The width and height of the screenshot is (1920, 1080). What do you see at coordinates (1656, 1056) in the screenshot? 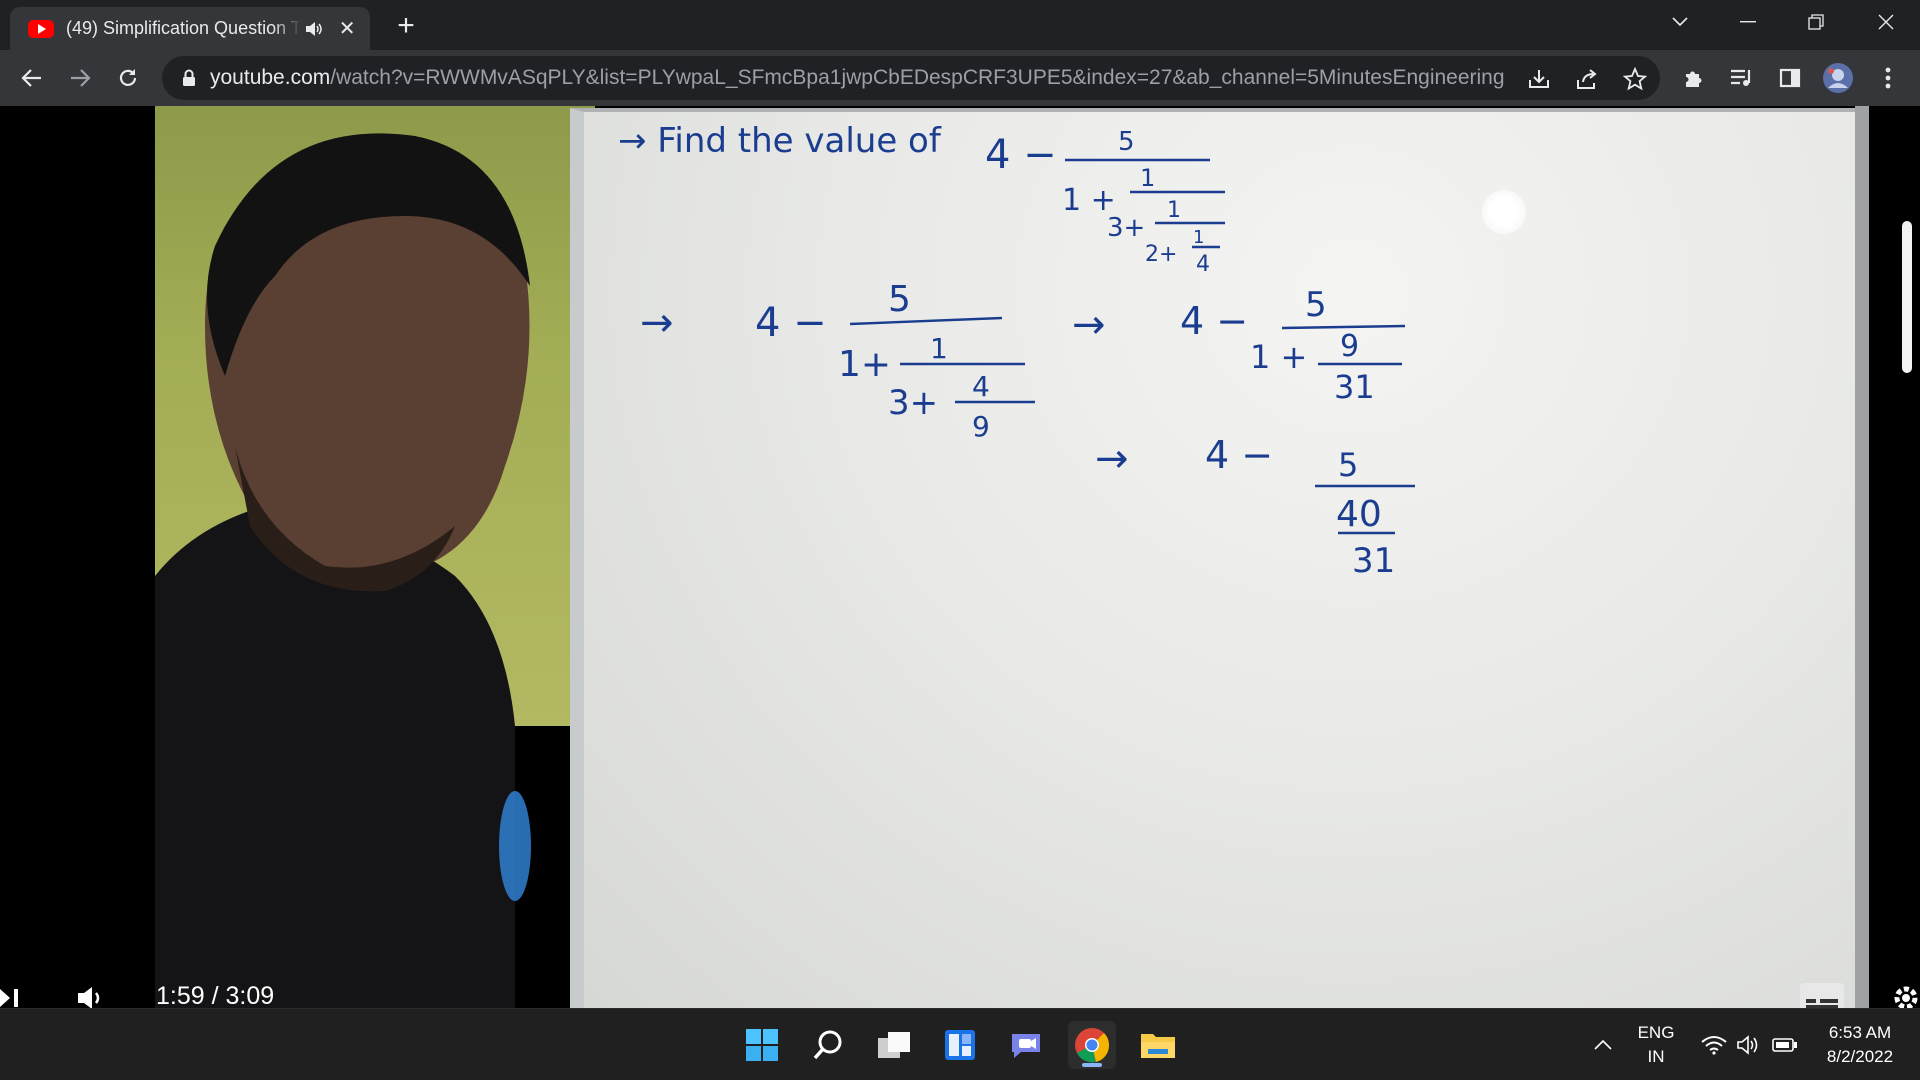
I see `language-region: IN` at bounding box center [1656, 1056].